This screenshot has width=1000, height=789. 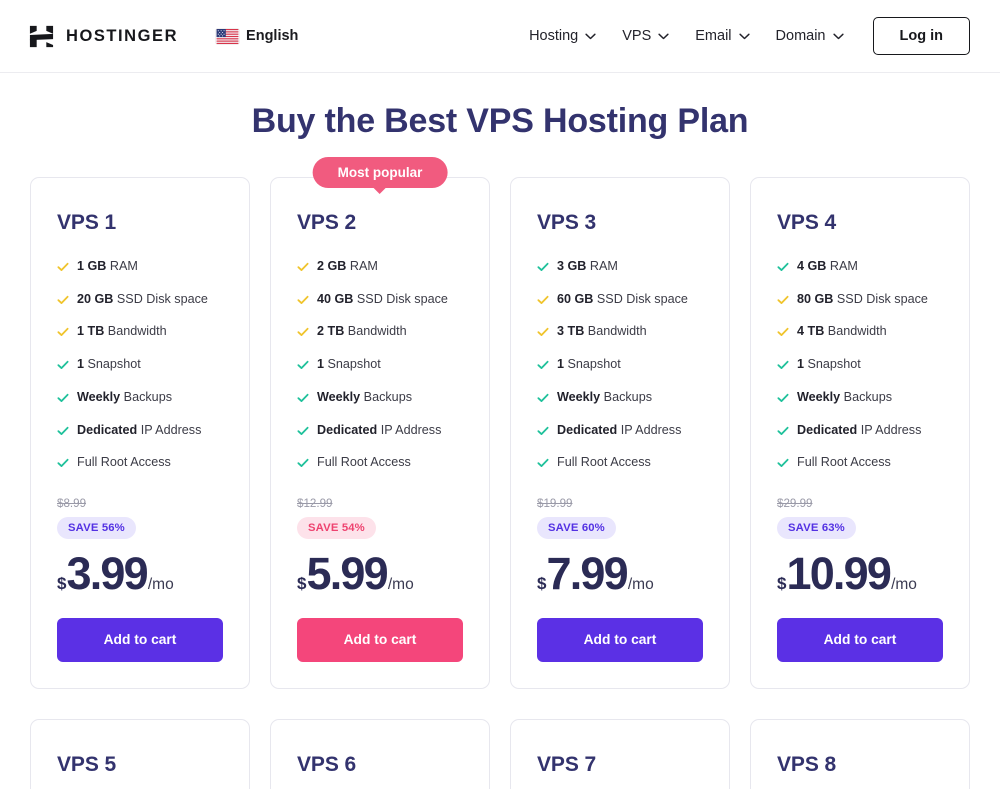 What do you see at coordinates (87, 222) in the screenshot?
I see `plan-name: VPS 1` at bounding box center [87, 222].